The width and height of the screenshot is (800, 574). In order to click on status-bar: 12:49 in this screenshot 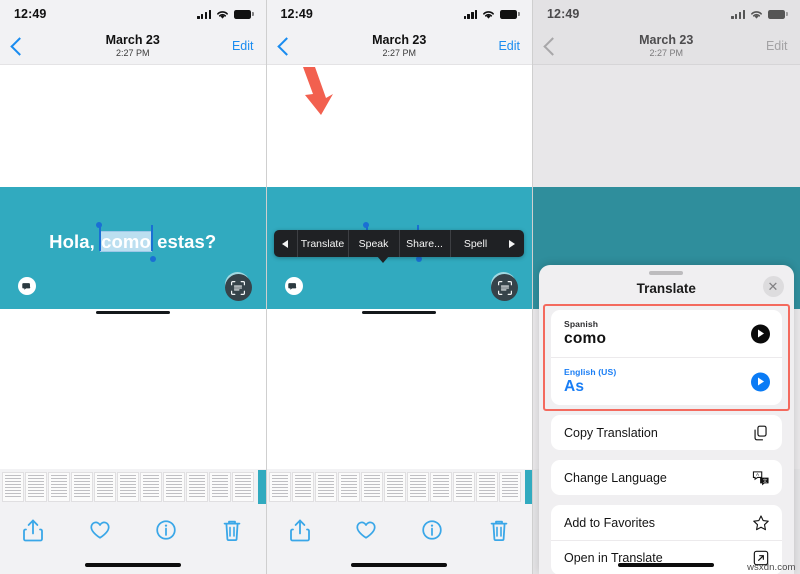, I will do `click(399, 14)`.